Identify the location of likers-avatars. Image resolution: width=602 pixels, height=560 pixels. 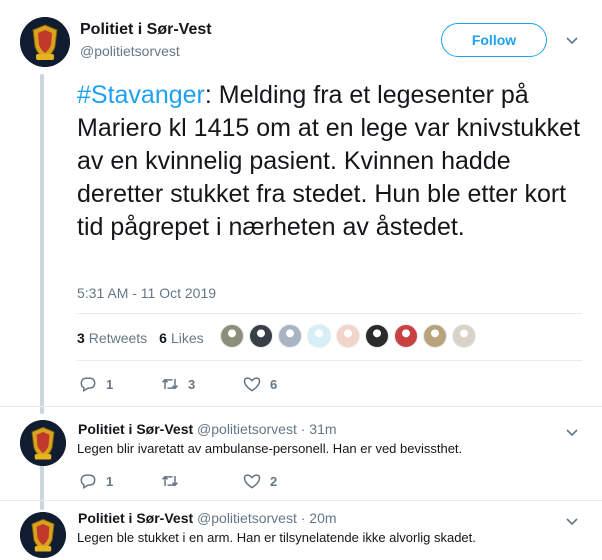
(348, 336).